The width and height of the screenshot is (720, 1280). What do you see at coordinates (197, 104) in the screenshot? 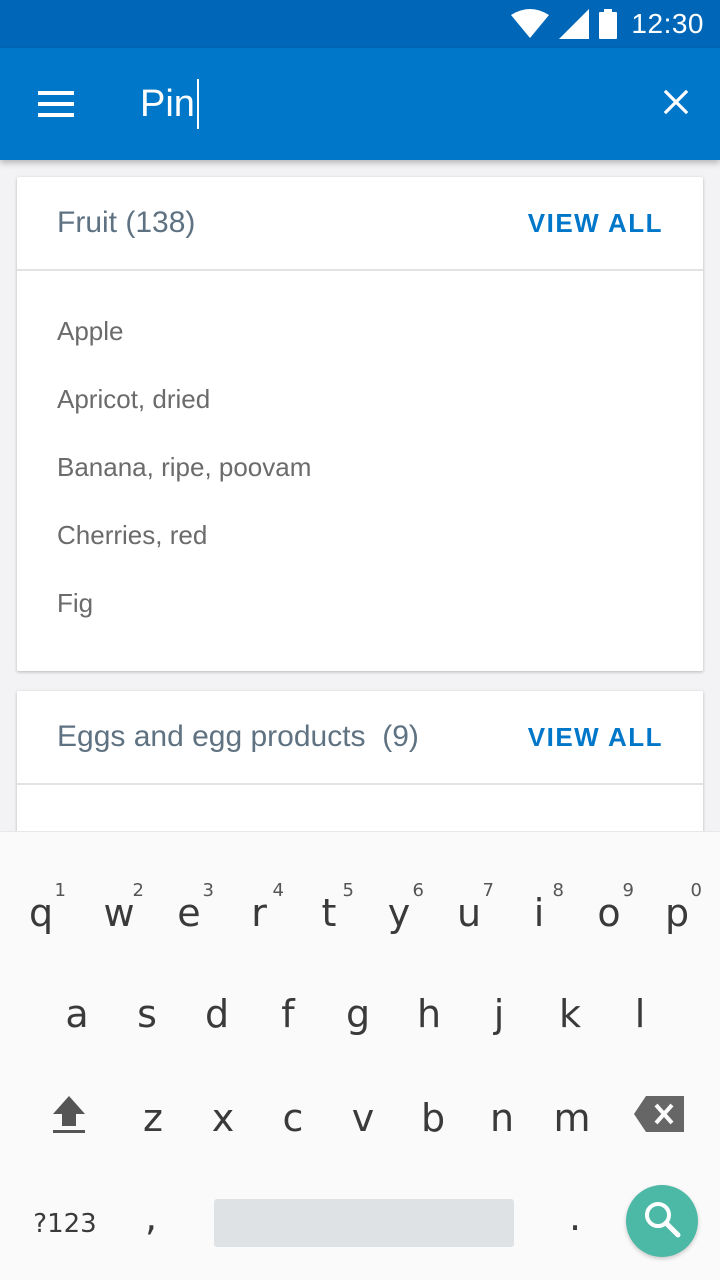
I see `text-cursor` at bounding box center [197, 104].